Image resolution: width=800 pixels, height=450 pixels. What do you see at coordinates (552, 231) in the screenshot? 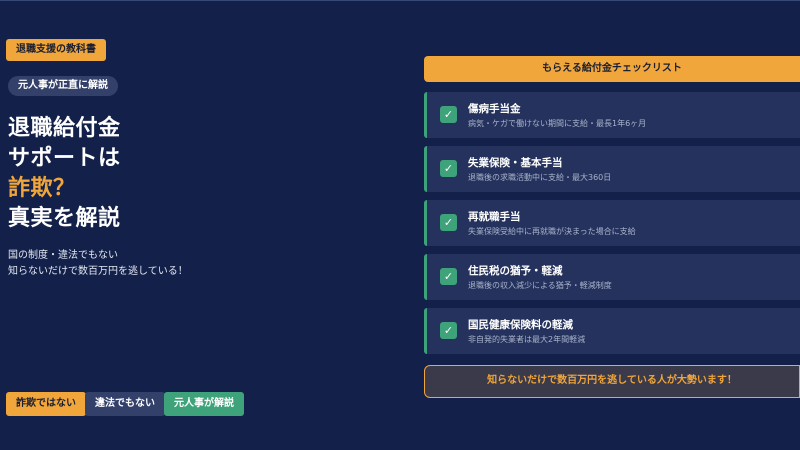
I see `checklist-item-subtitle: 失業保険受給中に再就職が決まった場合に支給` at bounding box center [552, 231].